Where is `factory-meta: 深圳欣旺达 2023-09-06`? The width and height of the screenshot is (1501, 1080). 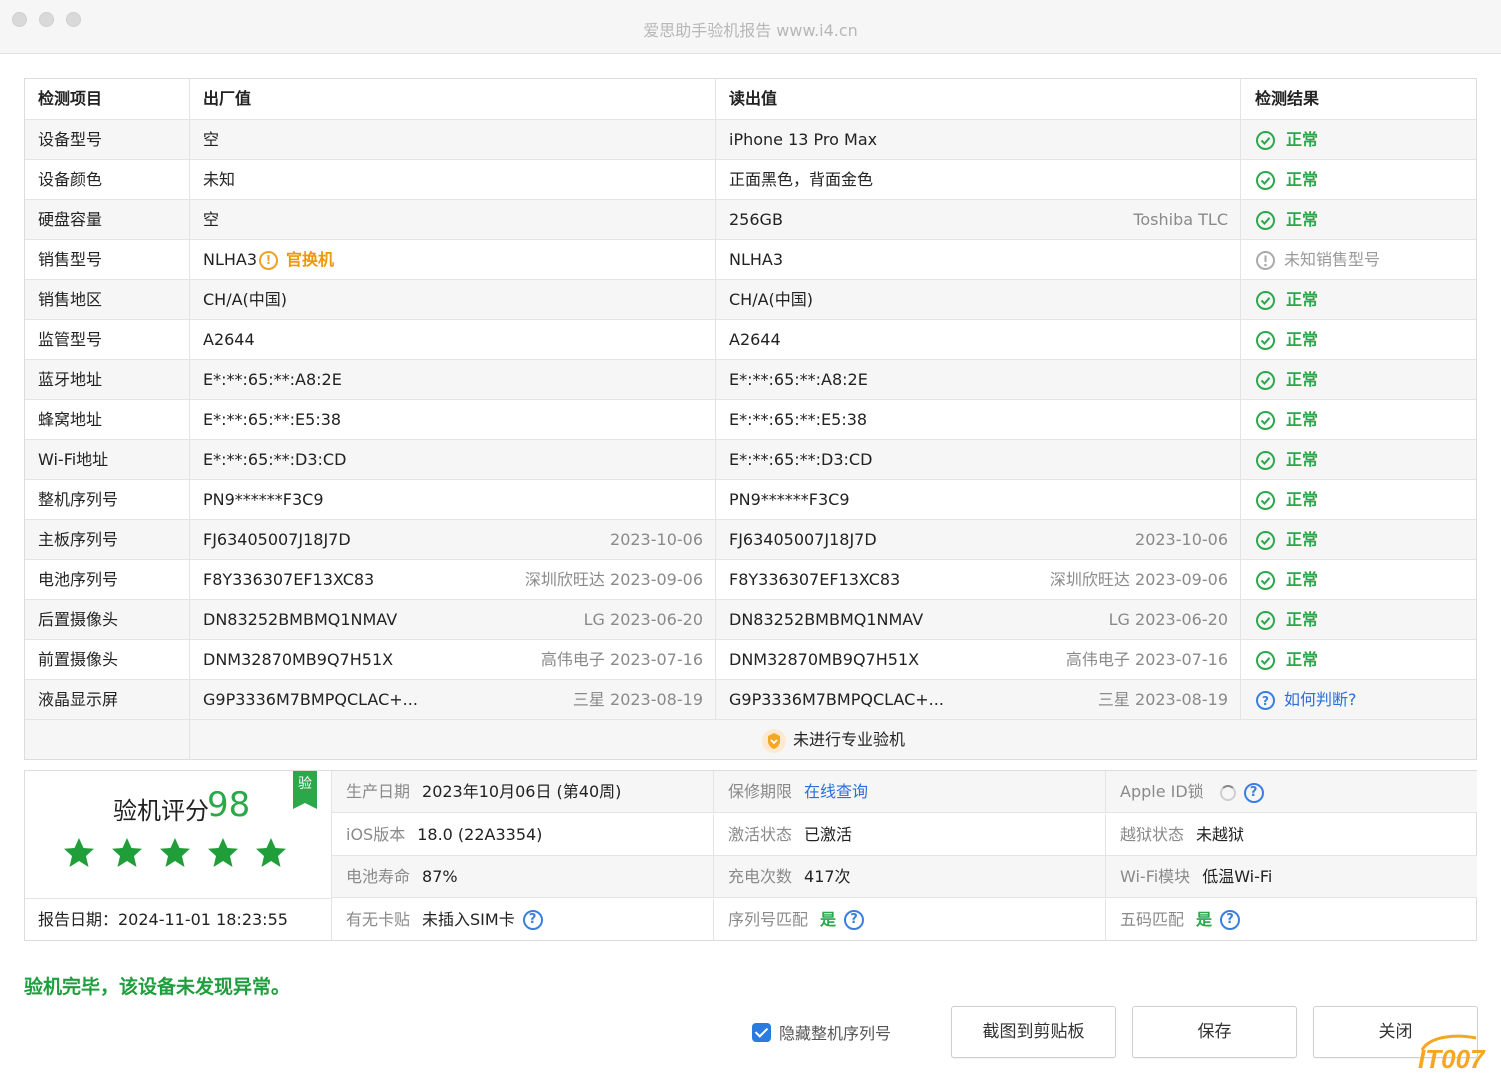 factory-meta: 深圳欣旺达 2023-09-06 is located at coordinates (613, 579).